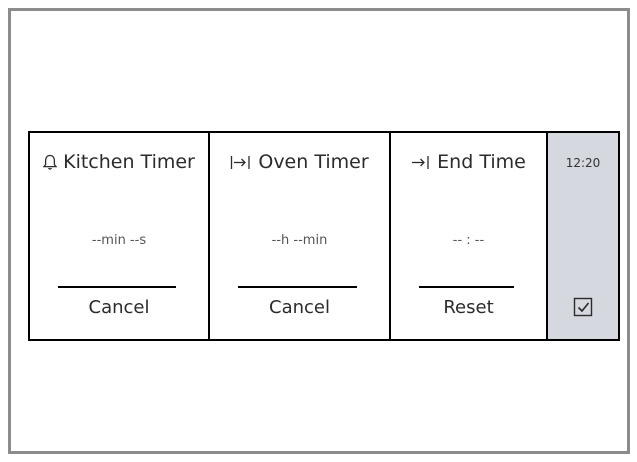  I want to click on oven-timer-value: --h --min, so click(299, 240).